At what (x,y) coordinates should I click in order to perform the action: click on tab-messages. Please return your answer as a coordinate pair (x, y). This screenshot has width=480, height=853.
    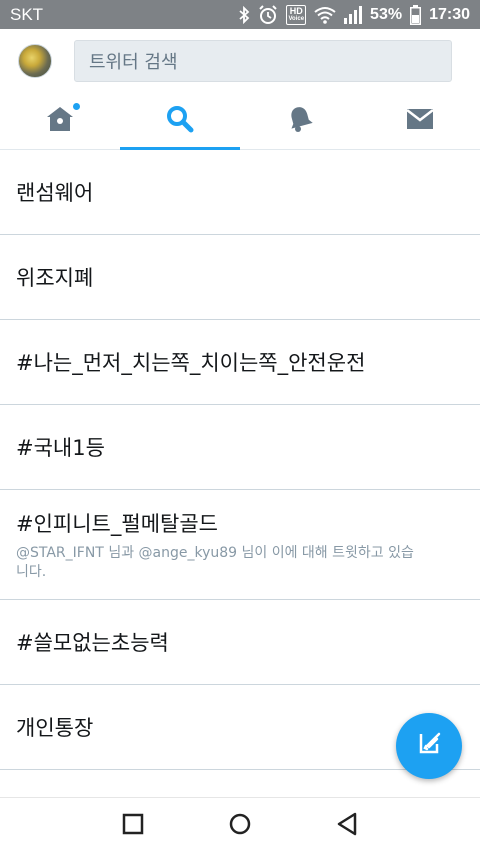
    Looking at the image, I should click on (420, 121).